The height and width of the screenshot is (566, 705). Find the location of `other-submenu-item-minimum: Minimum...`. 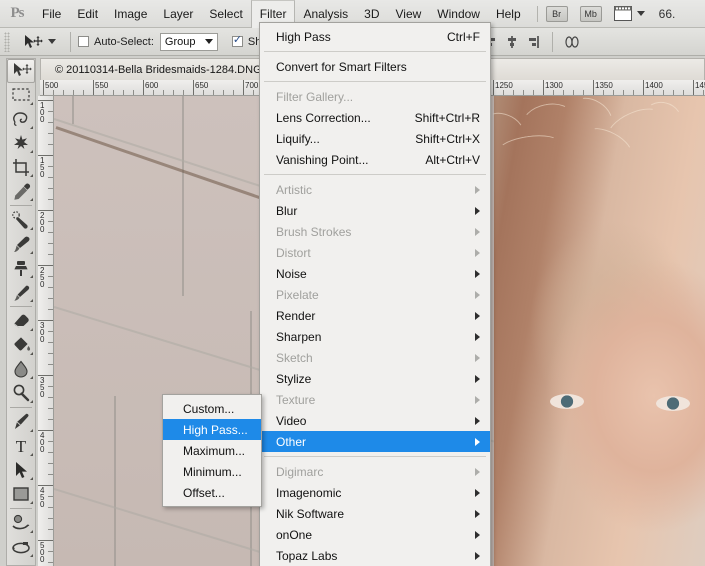

other-submenu-item-minimum: Minimum... is located at coordinates (212, 471).